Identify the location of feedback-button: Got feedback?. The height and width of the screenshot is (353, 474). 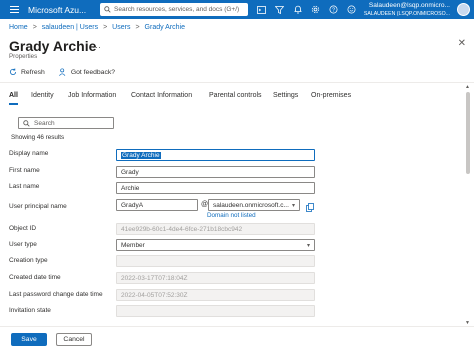
(87, 72).